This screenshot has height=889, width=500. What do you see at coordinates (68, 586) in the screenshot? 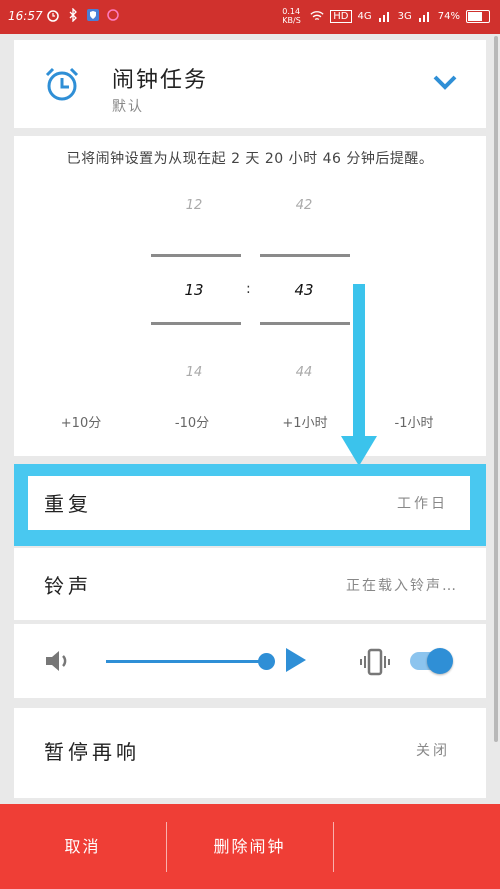
I see `ringtone-label: 铃声` at bounding box center [68, 586].